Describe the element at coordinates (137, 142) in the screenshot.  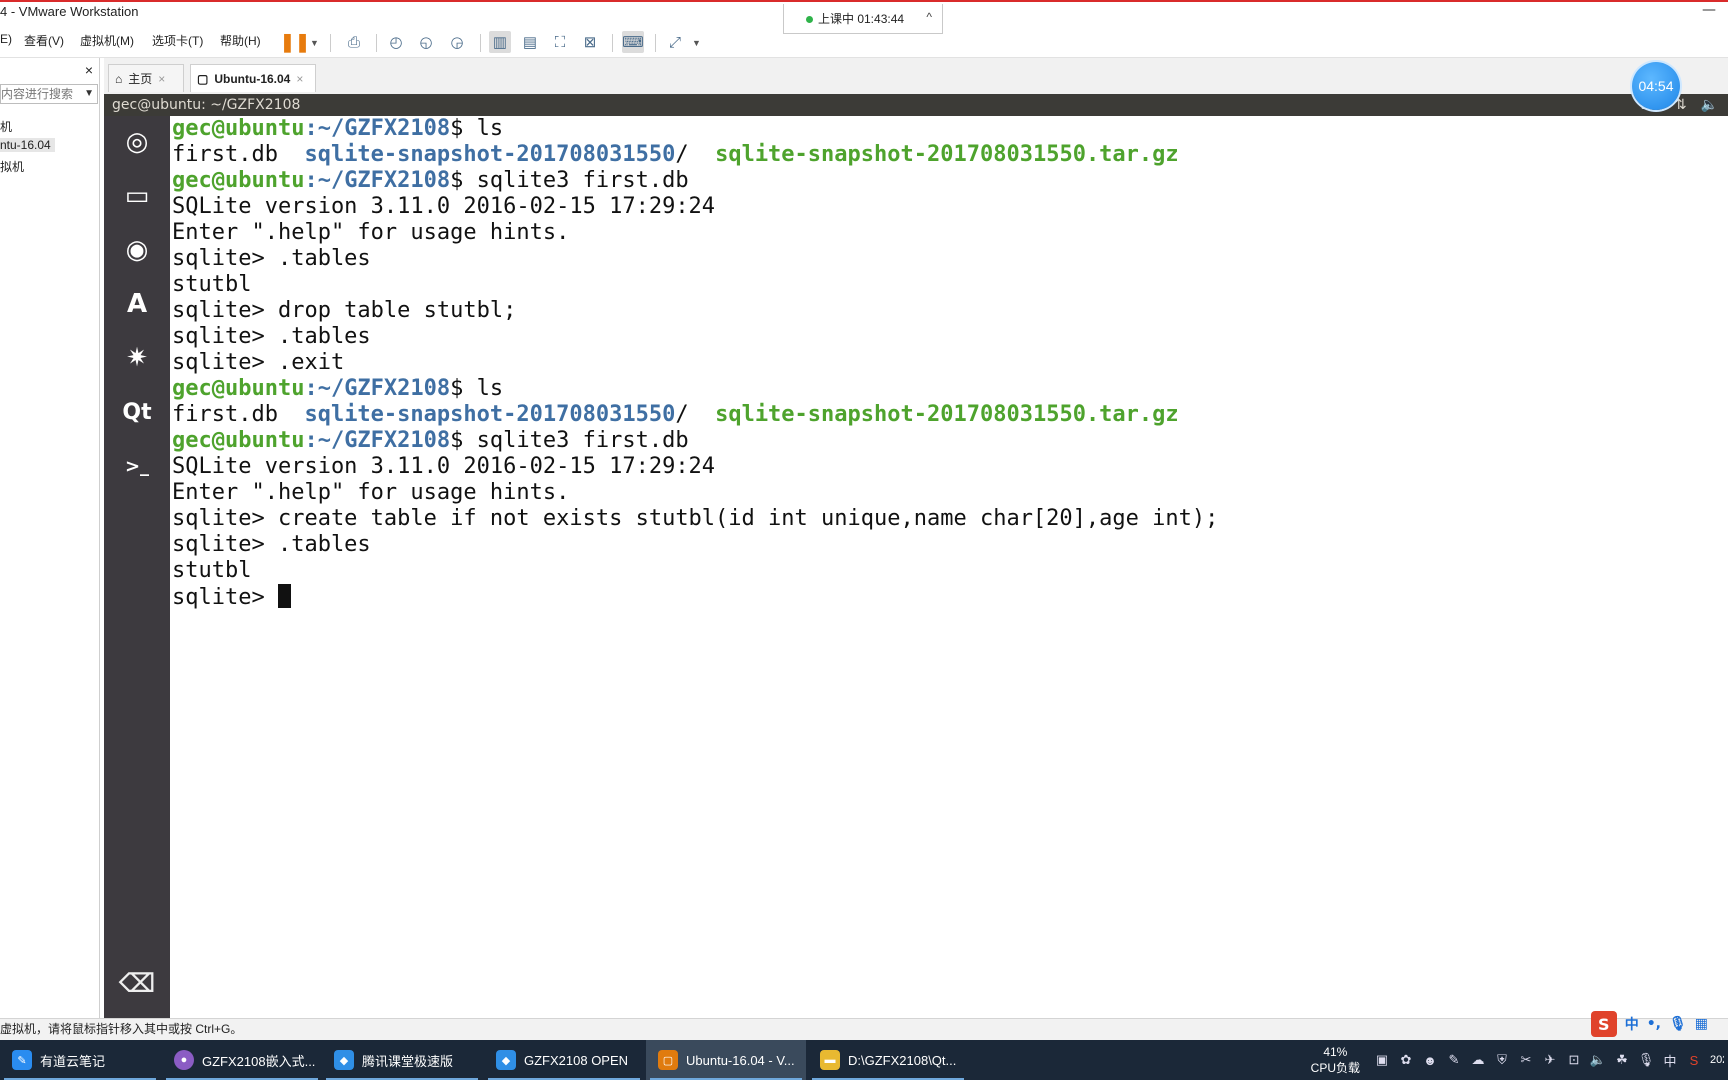
I see `launcher-dash: ◎` at that location.